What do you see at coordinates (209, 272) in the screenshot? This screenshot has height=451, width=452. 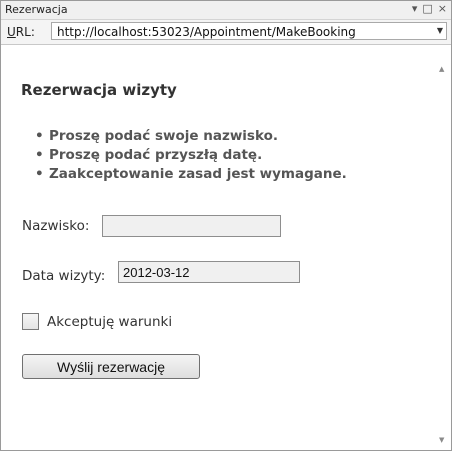 I see `date-input` at bounding box center [209, 272].